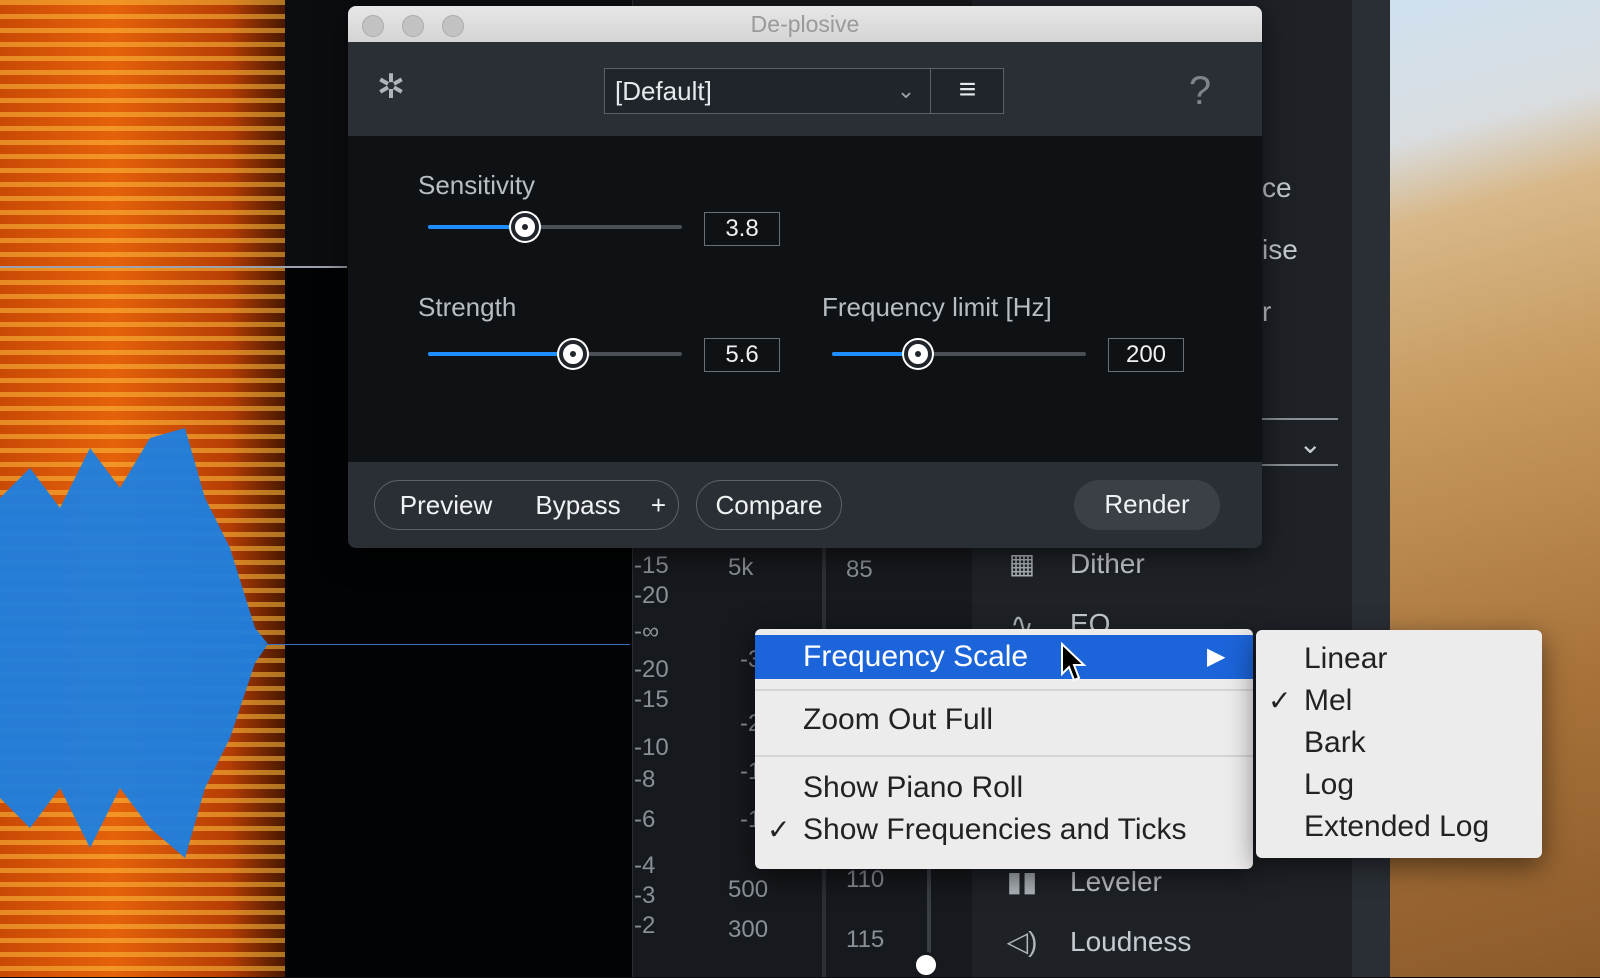 The height and width of the screenshot is (978, 1600). I want to click on compare-button: Compare, so click(769, 505).